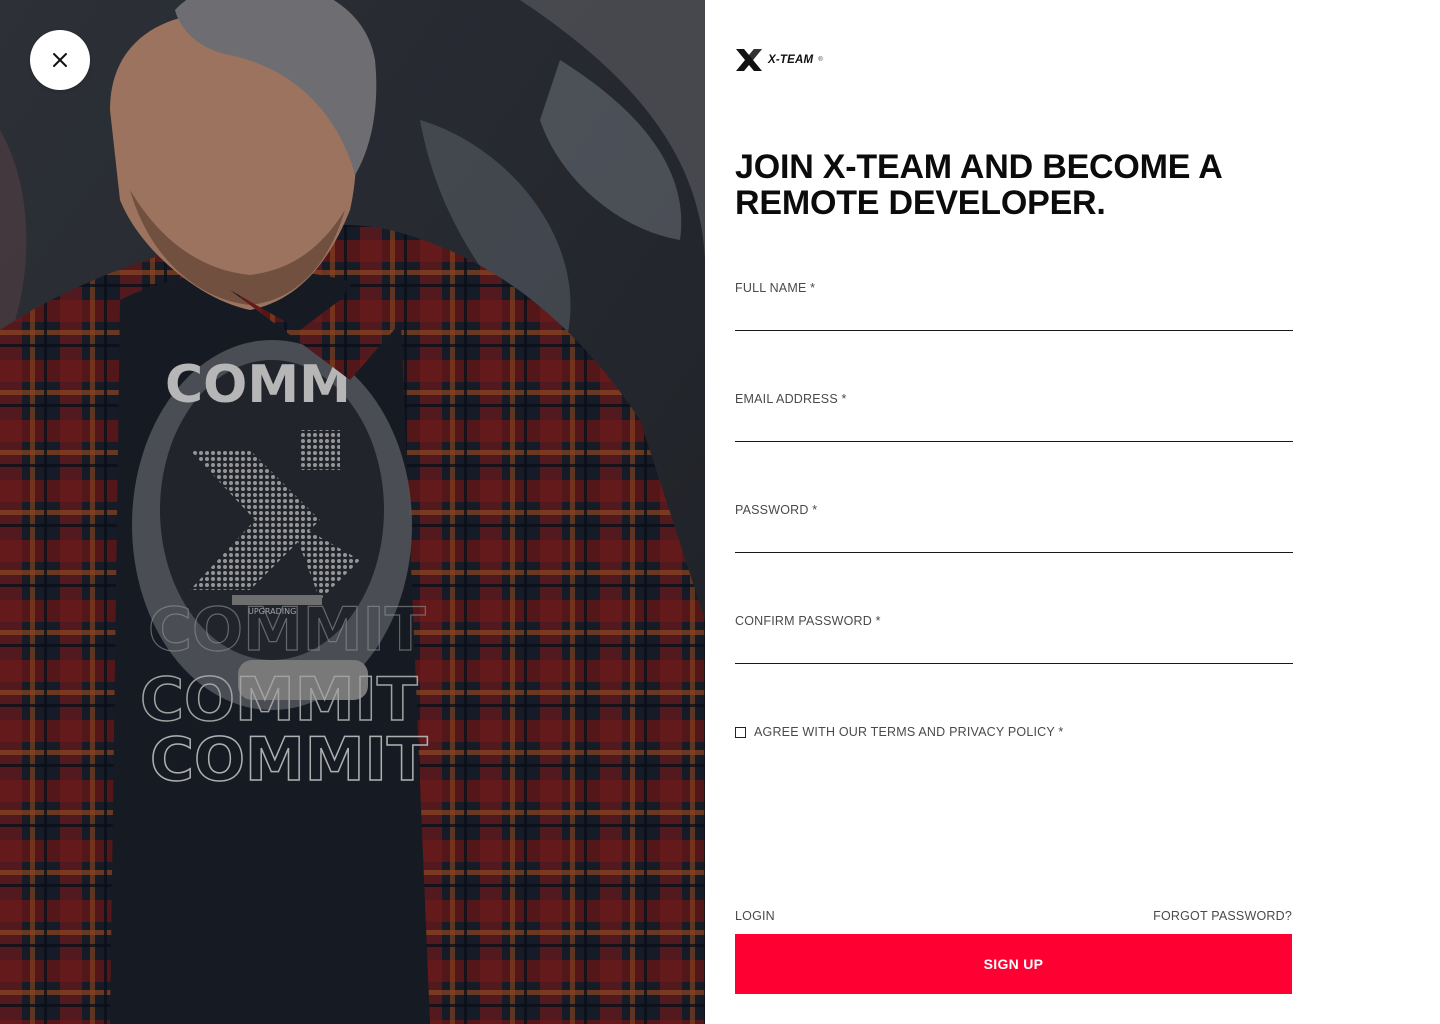 The width and height of the screenshot is (1440, 1024). Describe the element at coordinates (776, 510) in the screenshot. I see `password-label: PASSWORD *` at that location.